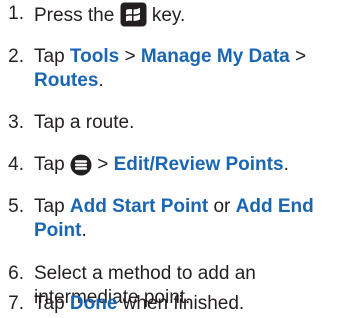  I want to click on step-text: Tap Add Start Point or Add End Point., so click(184, 219).